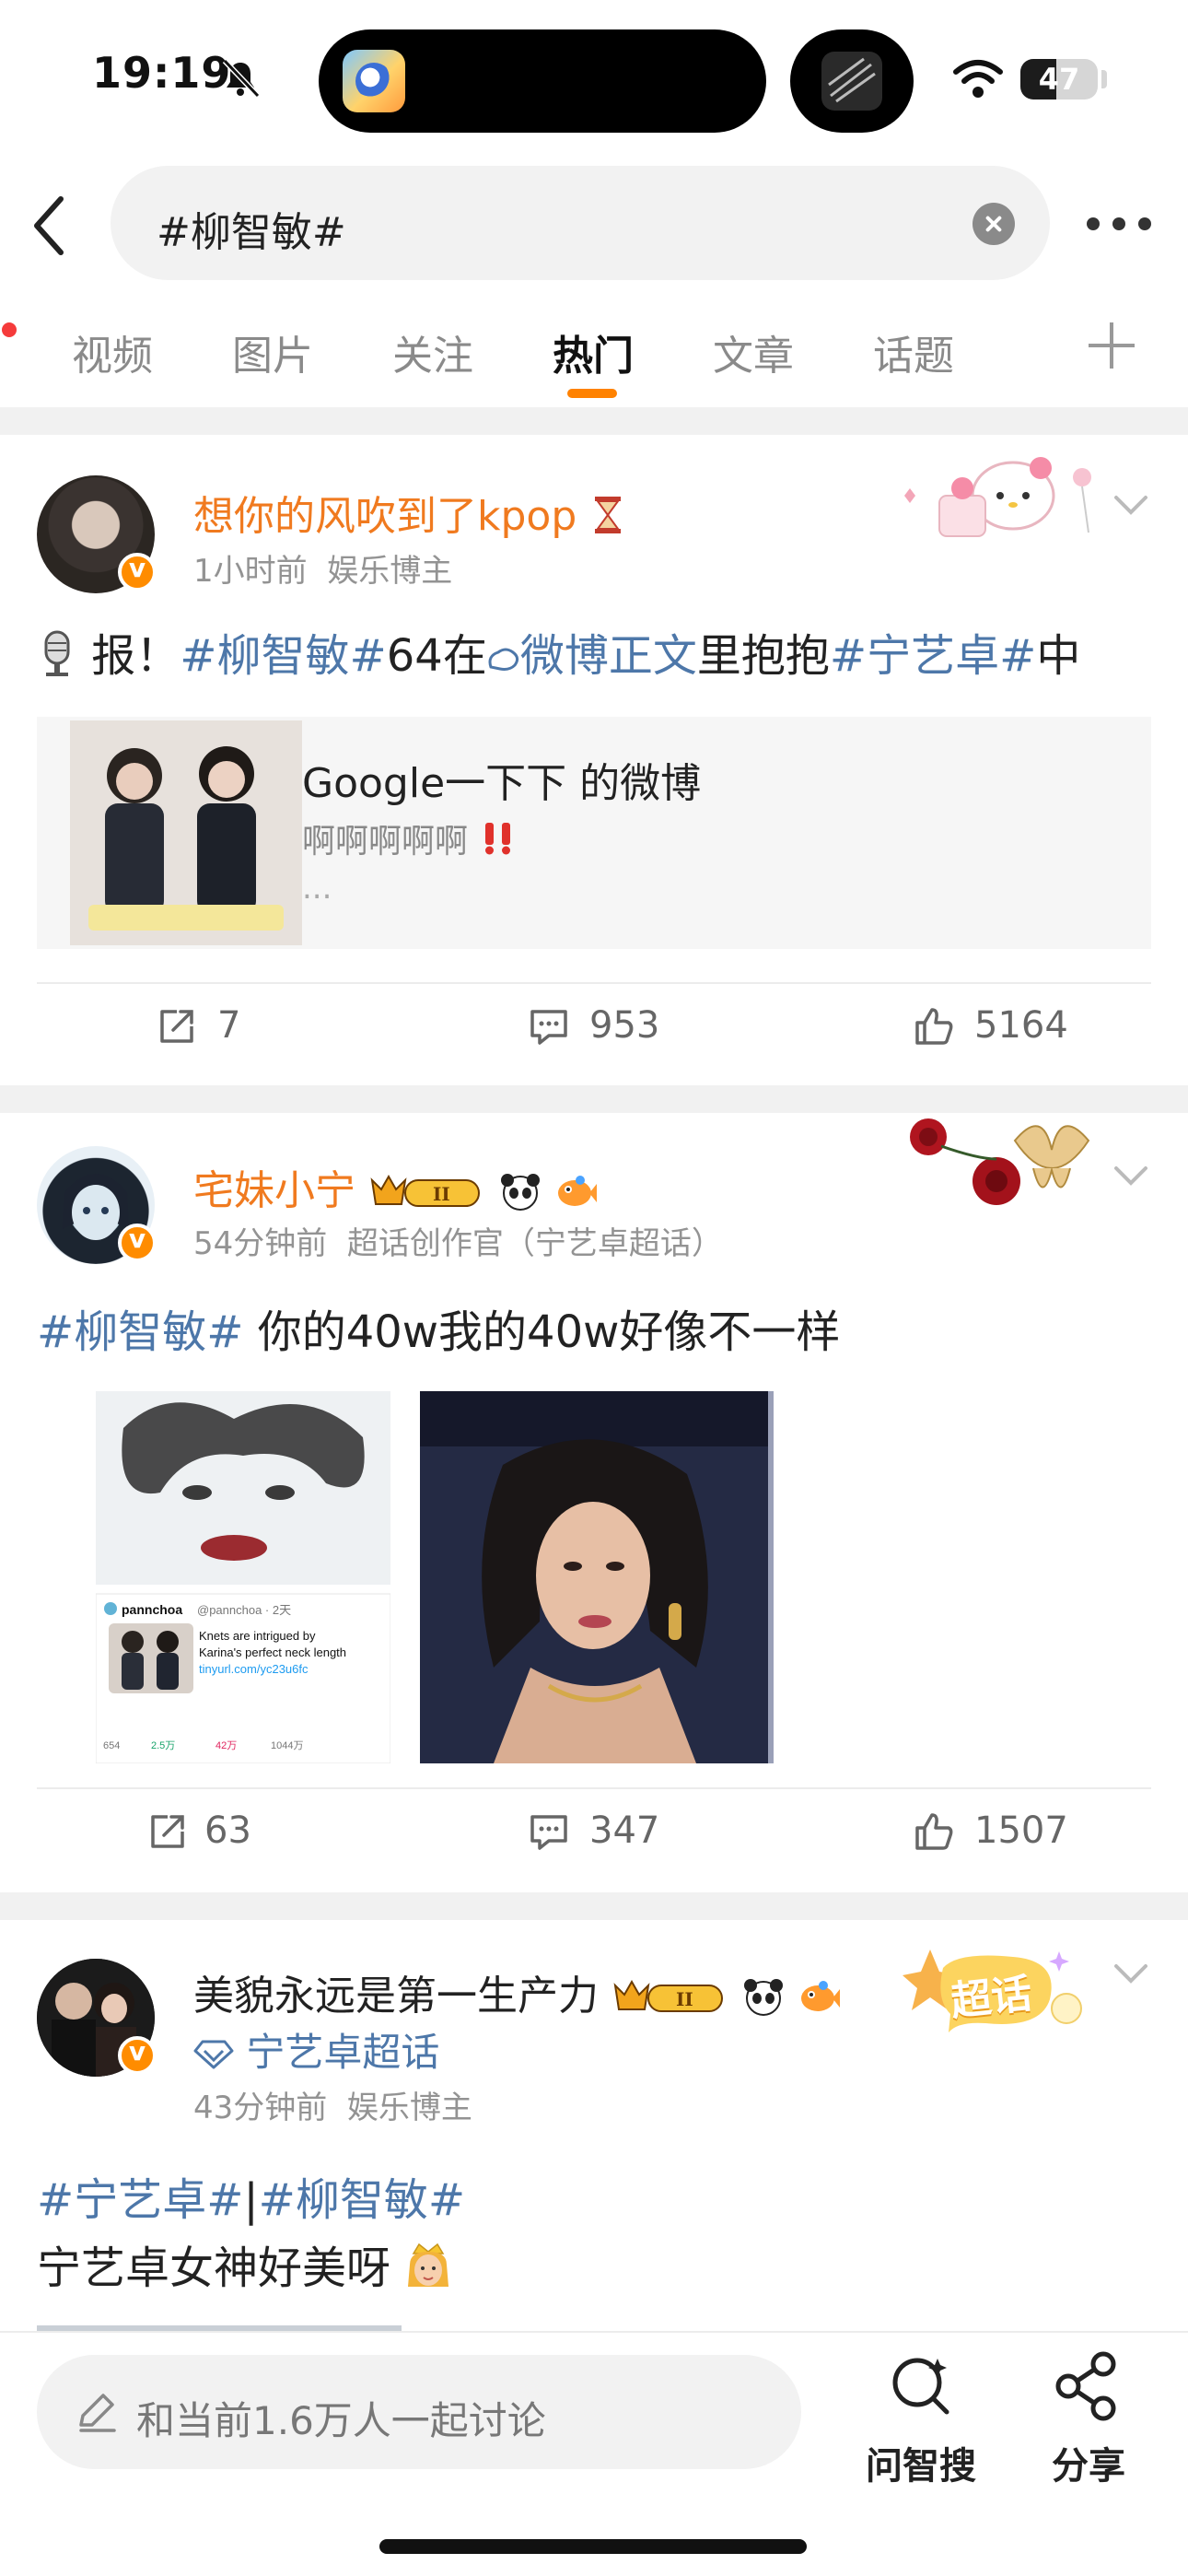 The width and height of the screenshot is (1188, 2576). I want to click on status-bar: 19:19 47, so click(594, 78).